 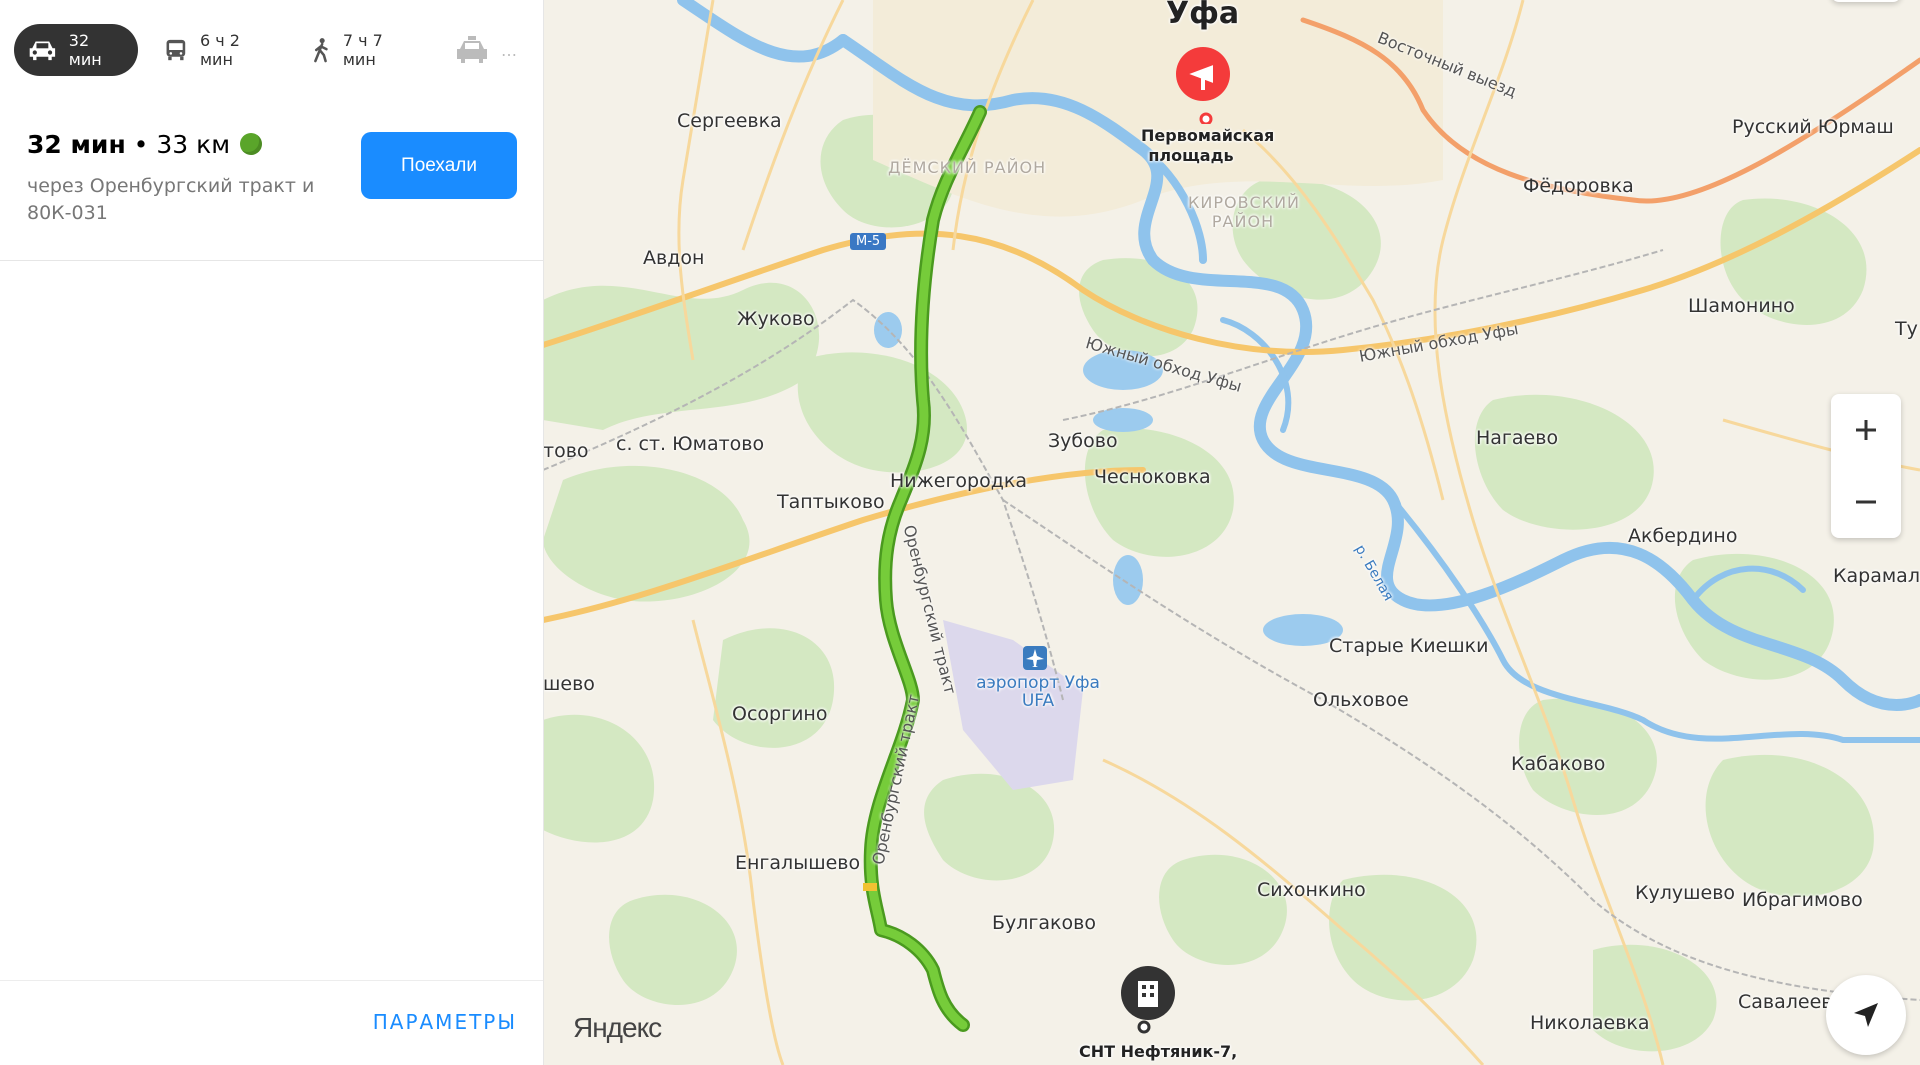 I want to click on my-location-button, so click(x=1866, y=1015).